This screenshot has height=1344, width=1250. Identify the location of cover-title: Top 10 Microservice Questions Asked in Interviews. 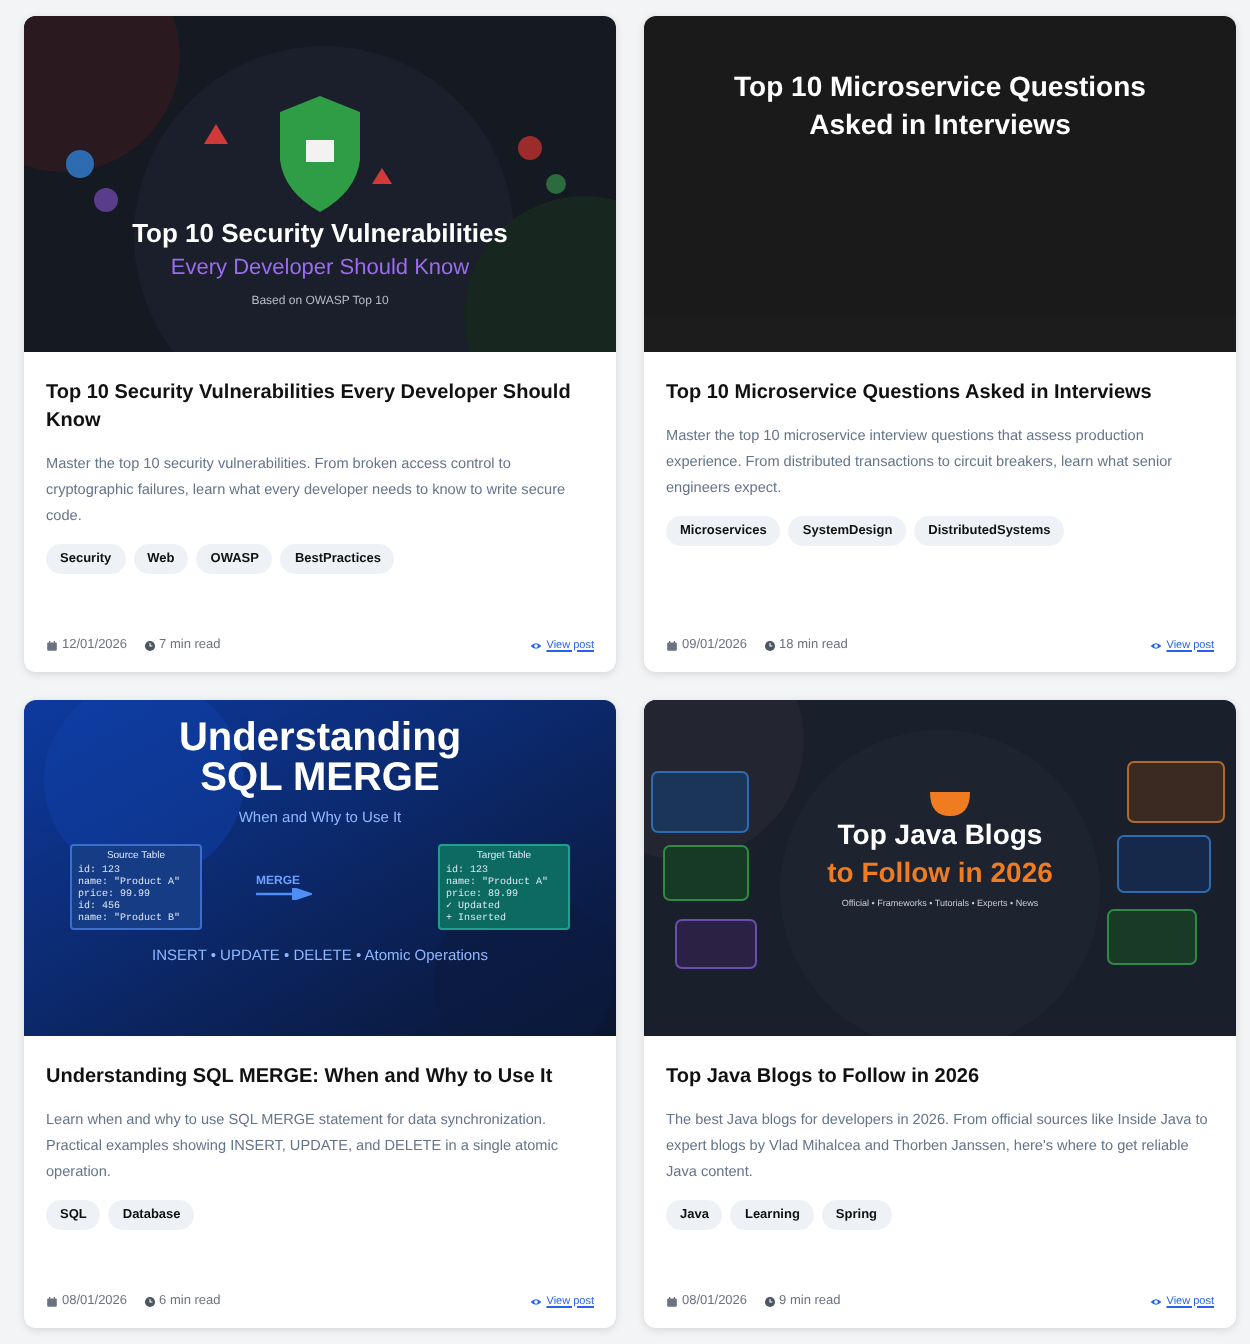
(940, 106).